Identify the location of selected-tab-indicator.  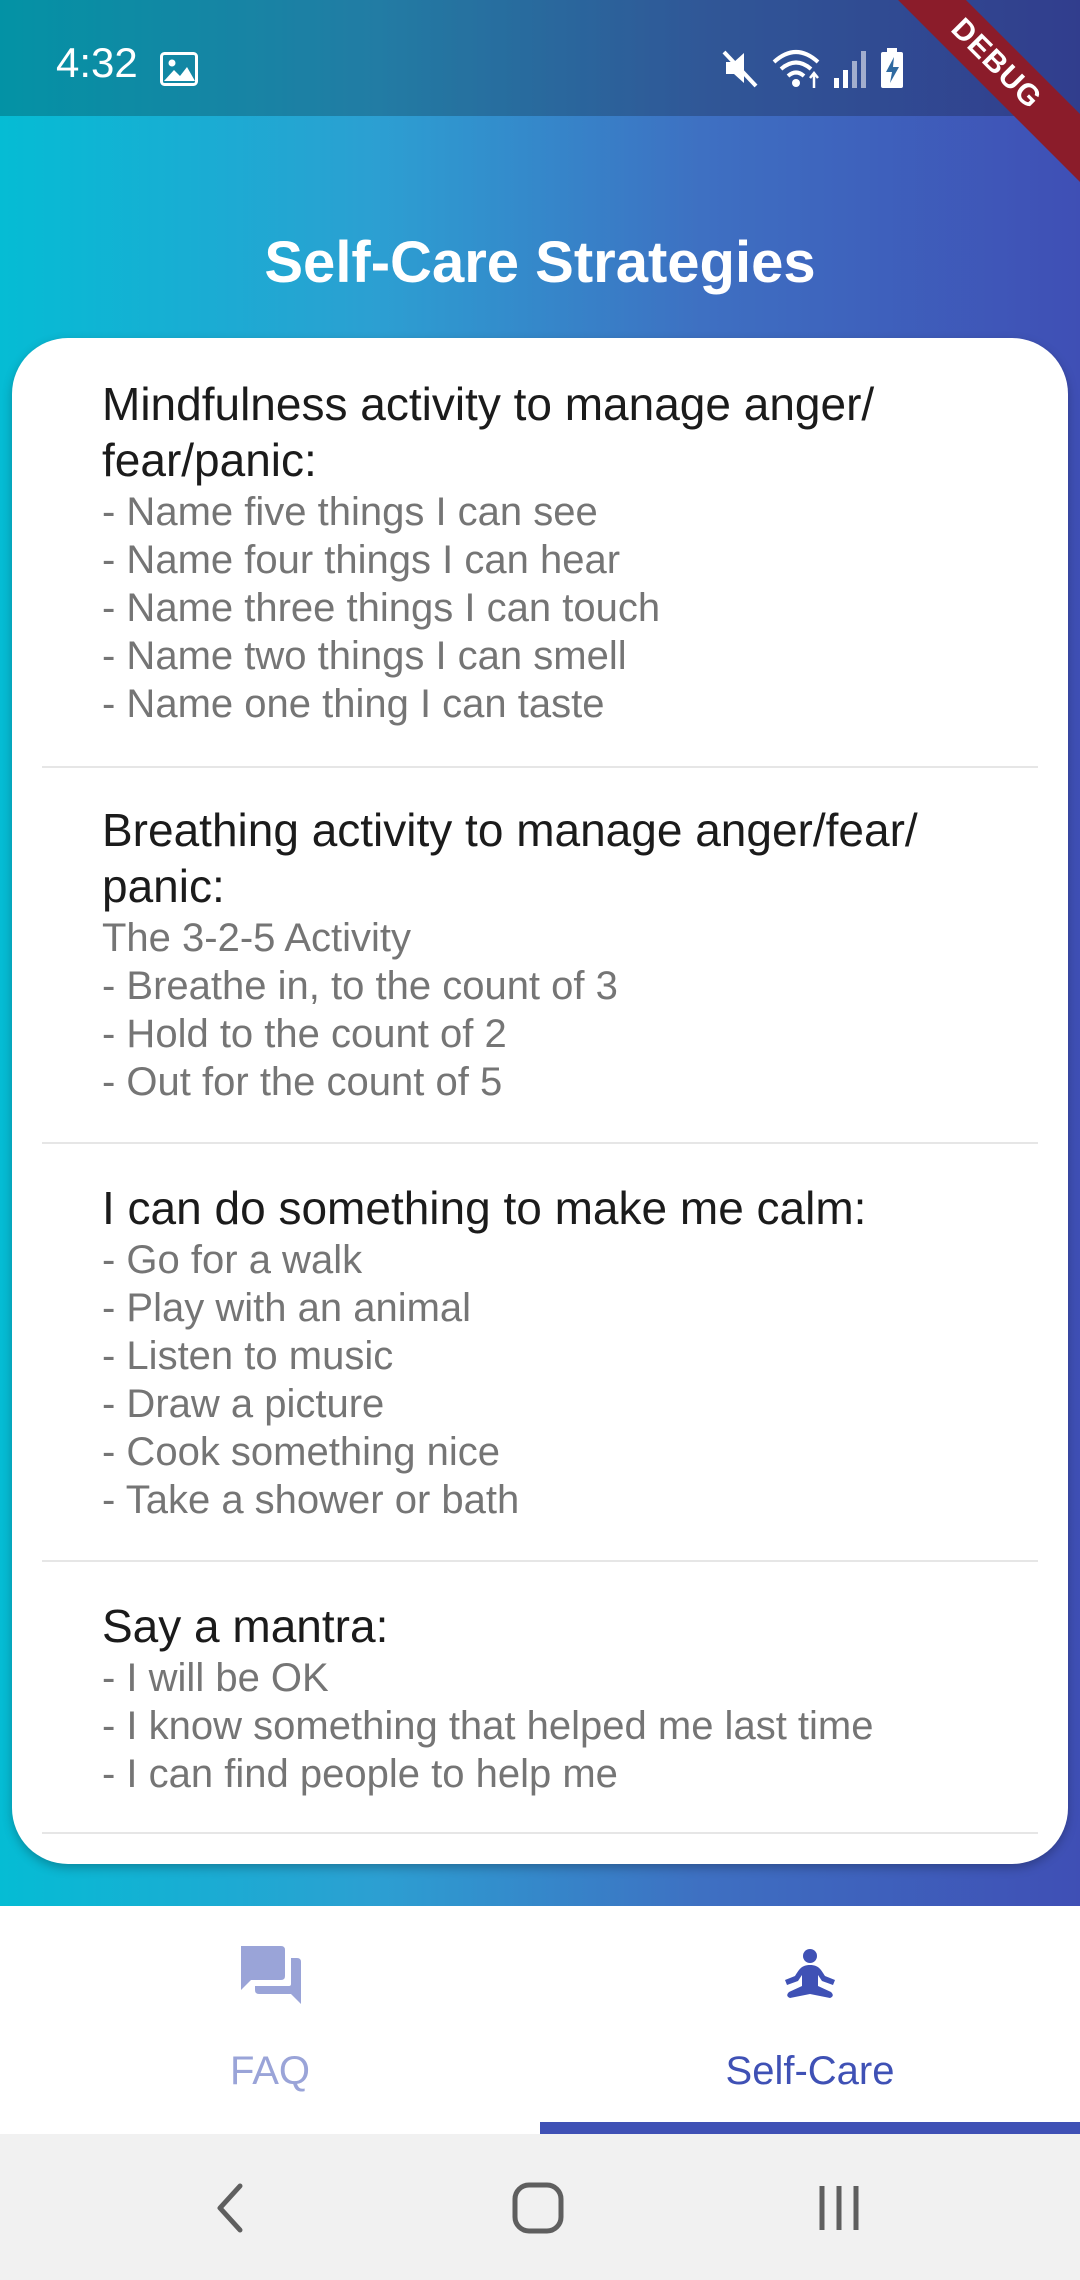
(810, 2128).